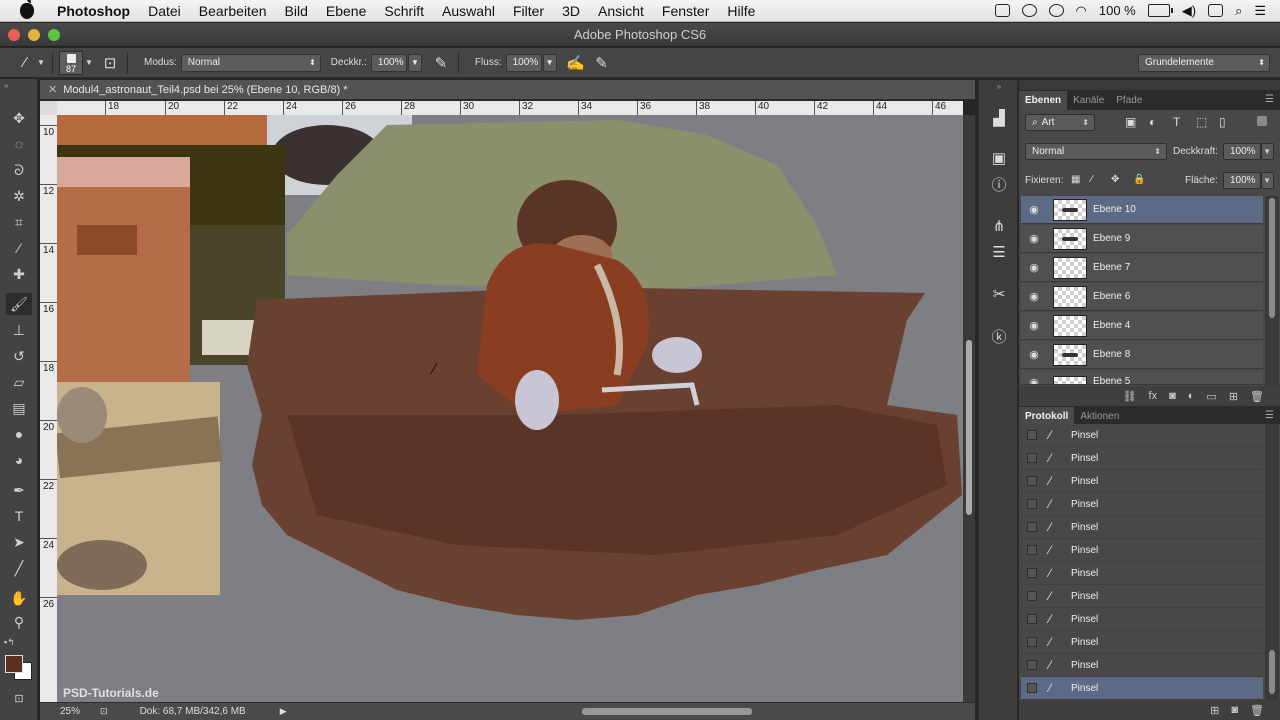  Describe the element at coordinates (1204, 62) in the screenshot. I see `workspace-select: Grundelemente ⬍` at that location.